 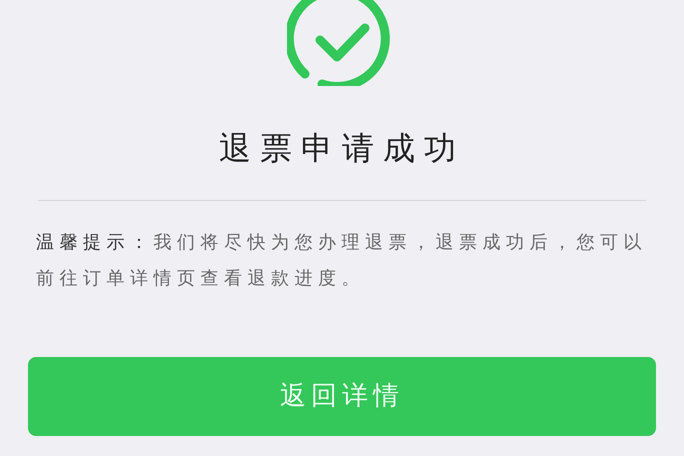 What do you see at coordinates (342, 148) in the screenshot?
I see `status-title: 退票申请成功` at bounding box center [342, 148].